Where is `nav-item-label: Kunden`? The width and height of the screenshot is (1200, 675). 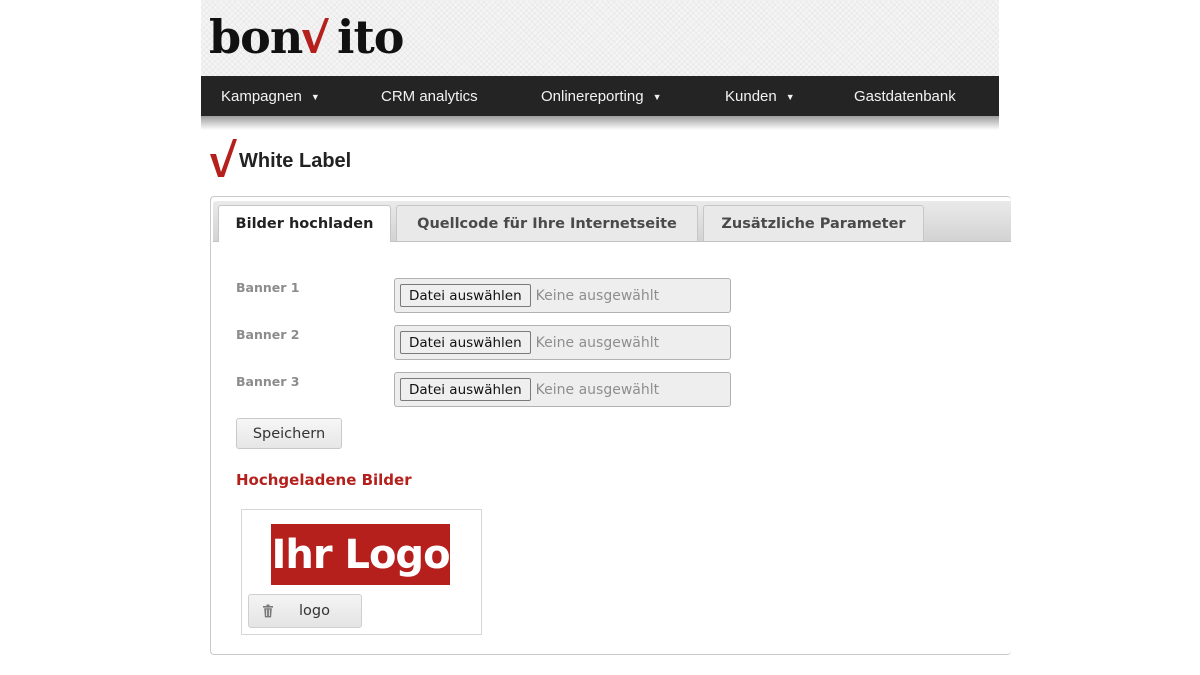 nav-item-label: Kunden is located at coordinates (751, 96).